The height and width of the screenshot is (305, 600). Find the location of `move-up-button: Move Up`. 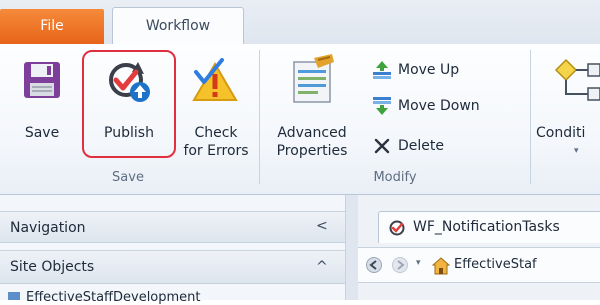

move-up-button: Move Up is located at coordinates (442, 70).